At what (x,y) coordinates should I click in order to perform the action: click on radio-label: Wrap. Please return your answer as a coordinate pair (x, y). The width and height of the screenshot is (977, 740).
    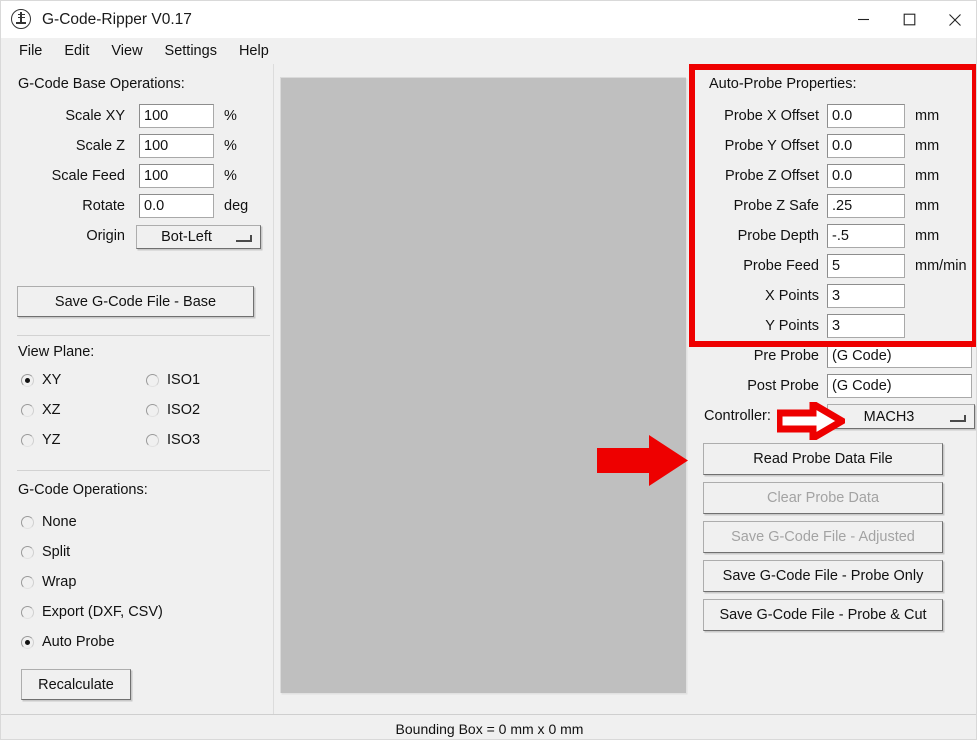
    Looking at the image, I should click on (59, 582).